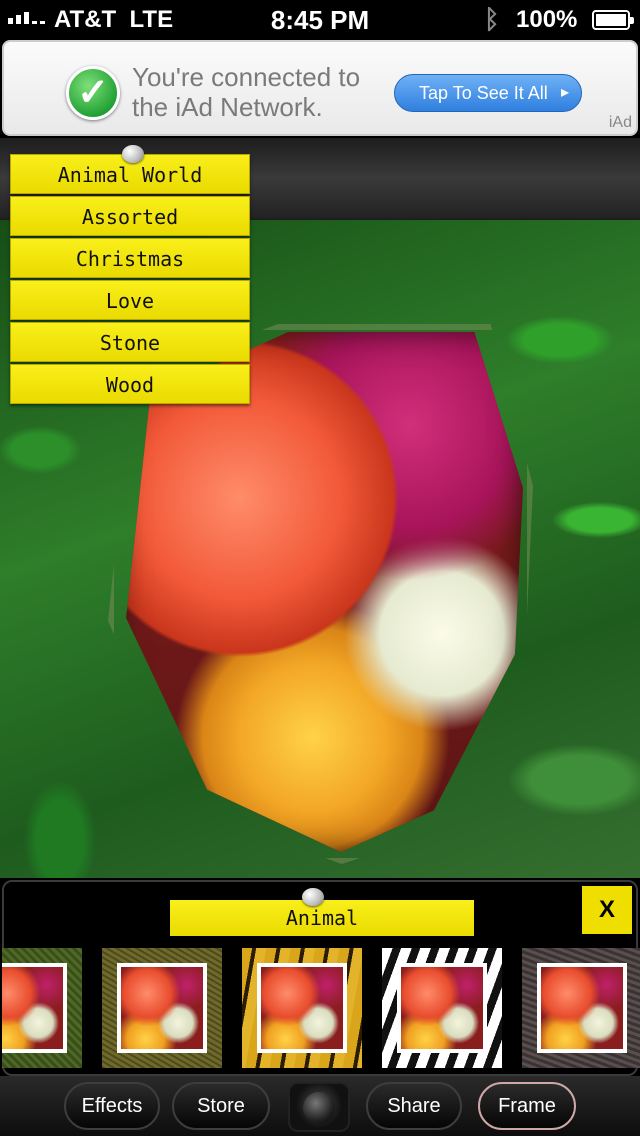 This screenshot has width=640, height=1136. I want to click on category-label: Animal World, so click(130, 175).